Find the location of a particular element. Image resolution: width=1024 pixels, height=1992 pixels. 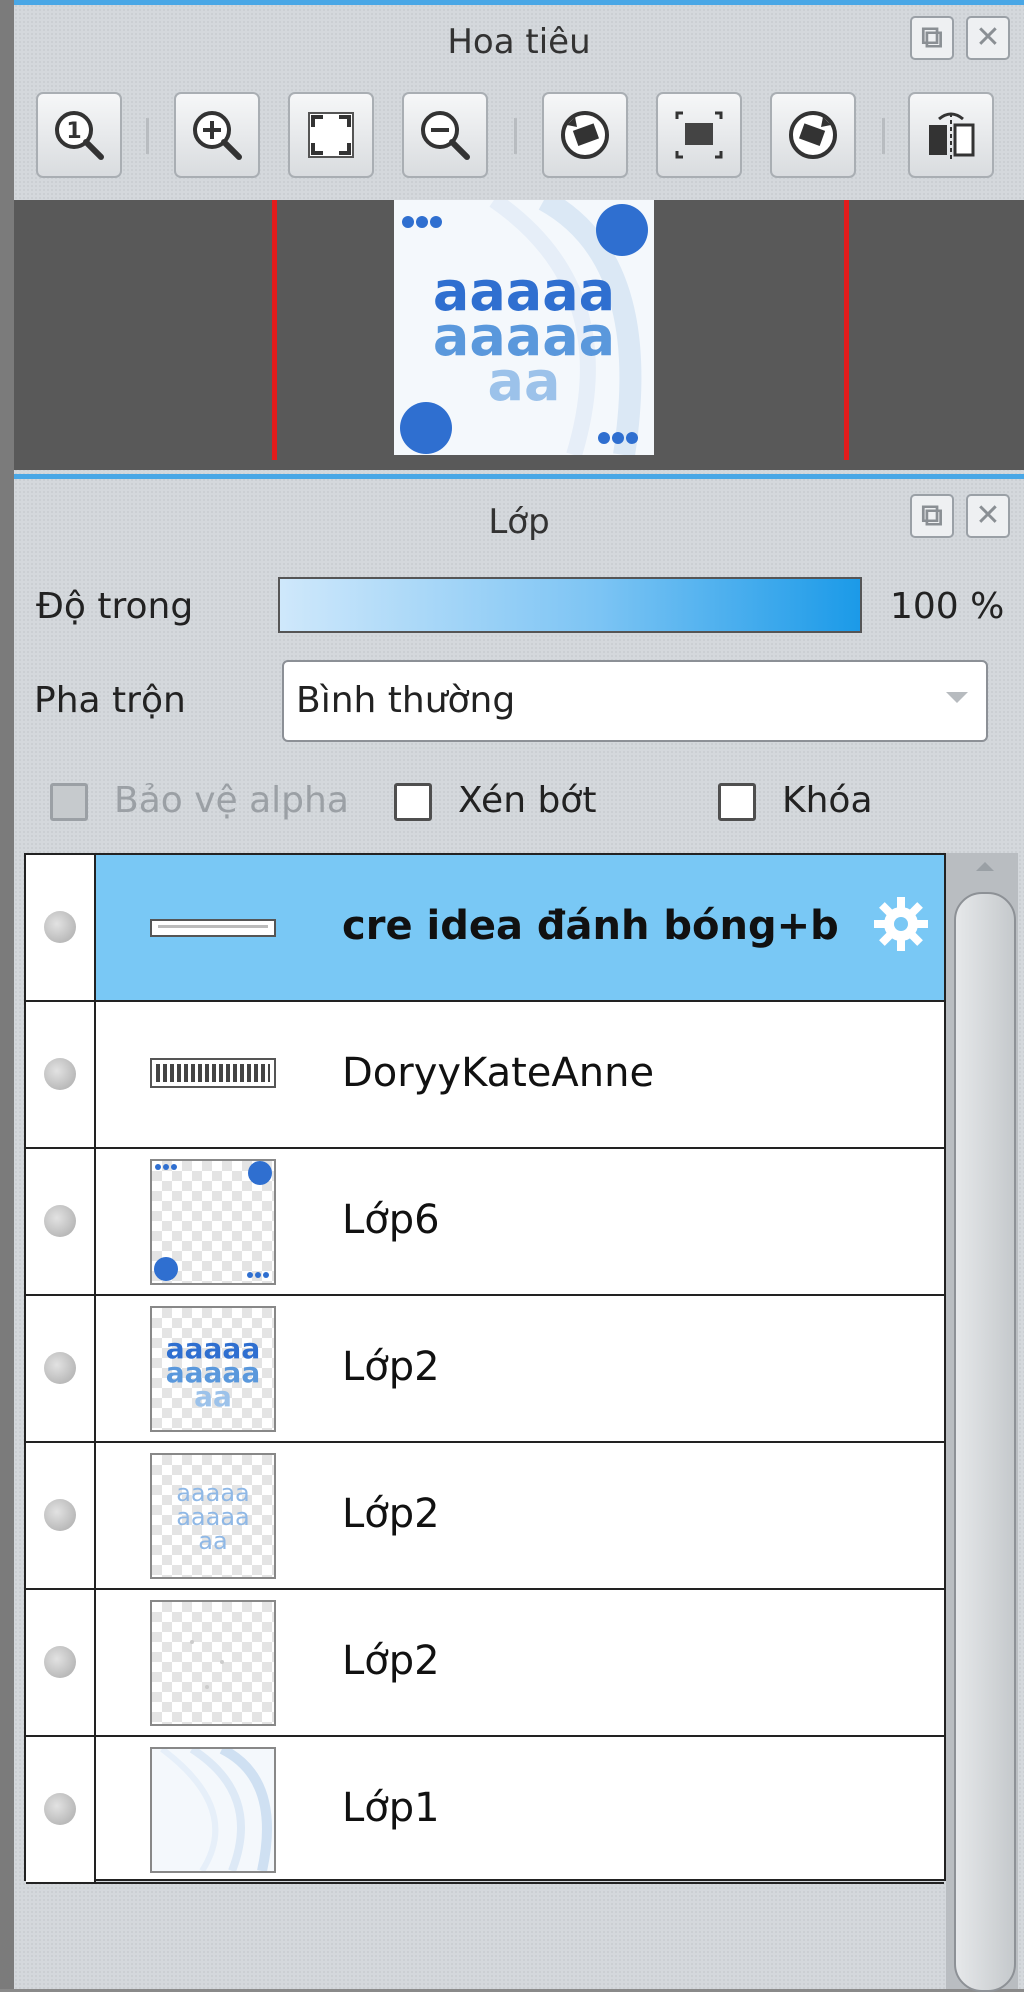

rotate-left-button is located at coordinates (585, 135).